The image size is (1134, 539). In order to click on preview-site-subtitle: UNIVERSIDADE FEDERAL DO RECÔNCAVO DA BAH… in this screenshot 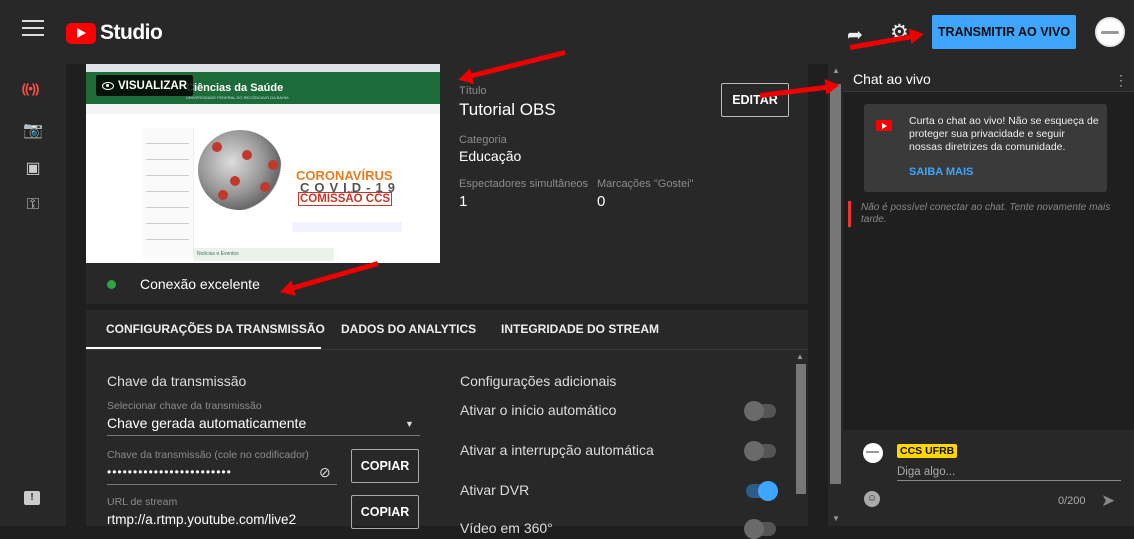, I will do `click(237, 97)`.